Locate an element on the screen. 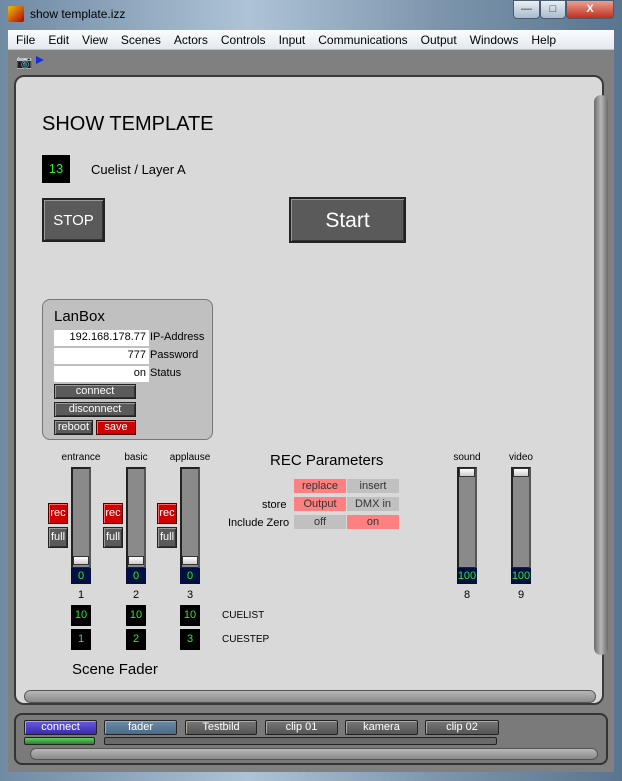  fader-progress-bar is located at coordinates (300, 741).